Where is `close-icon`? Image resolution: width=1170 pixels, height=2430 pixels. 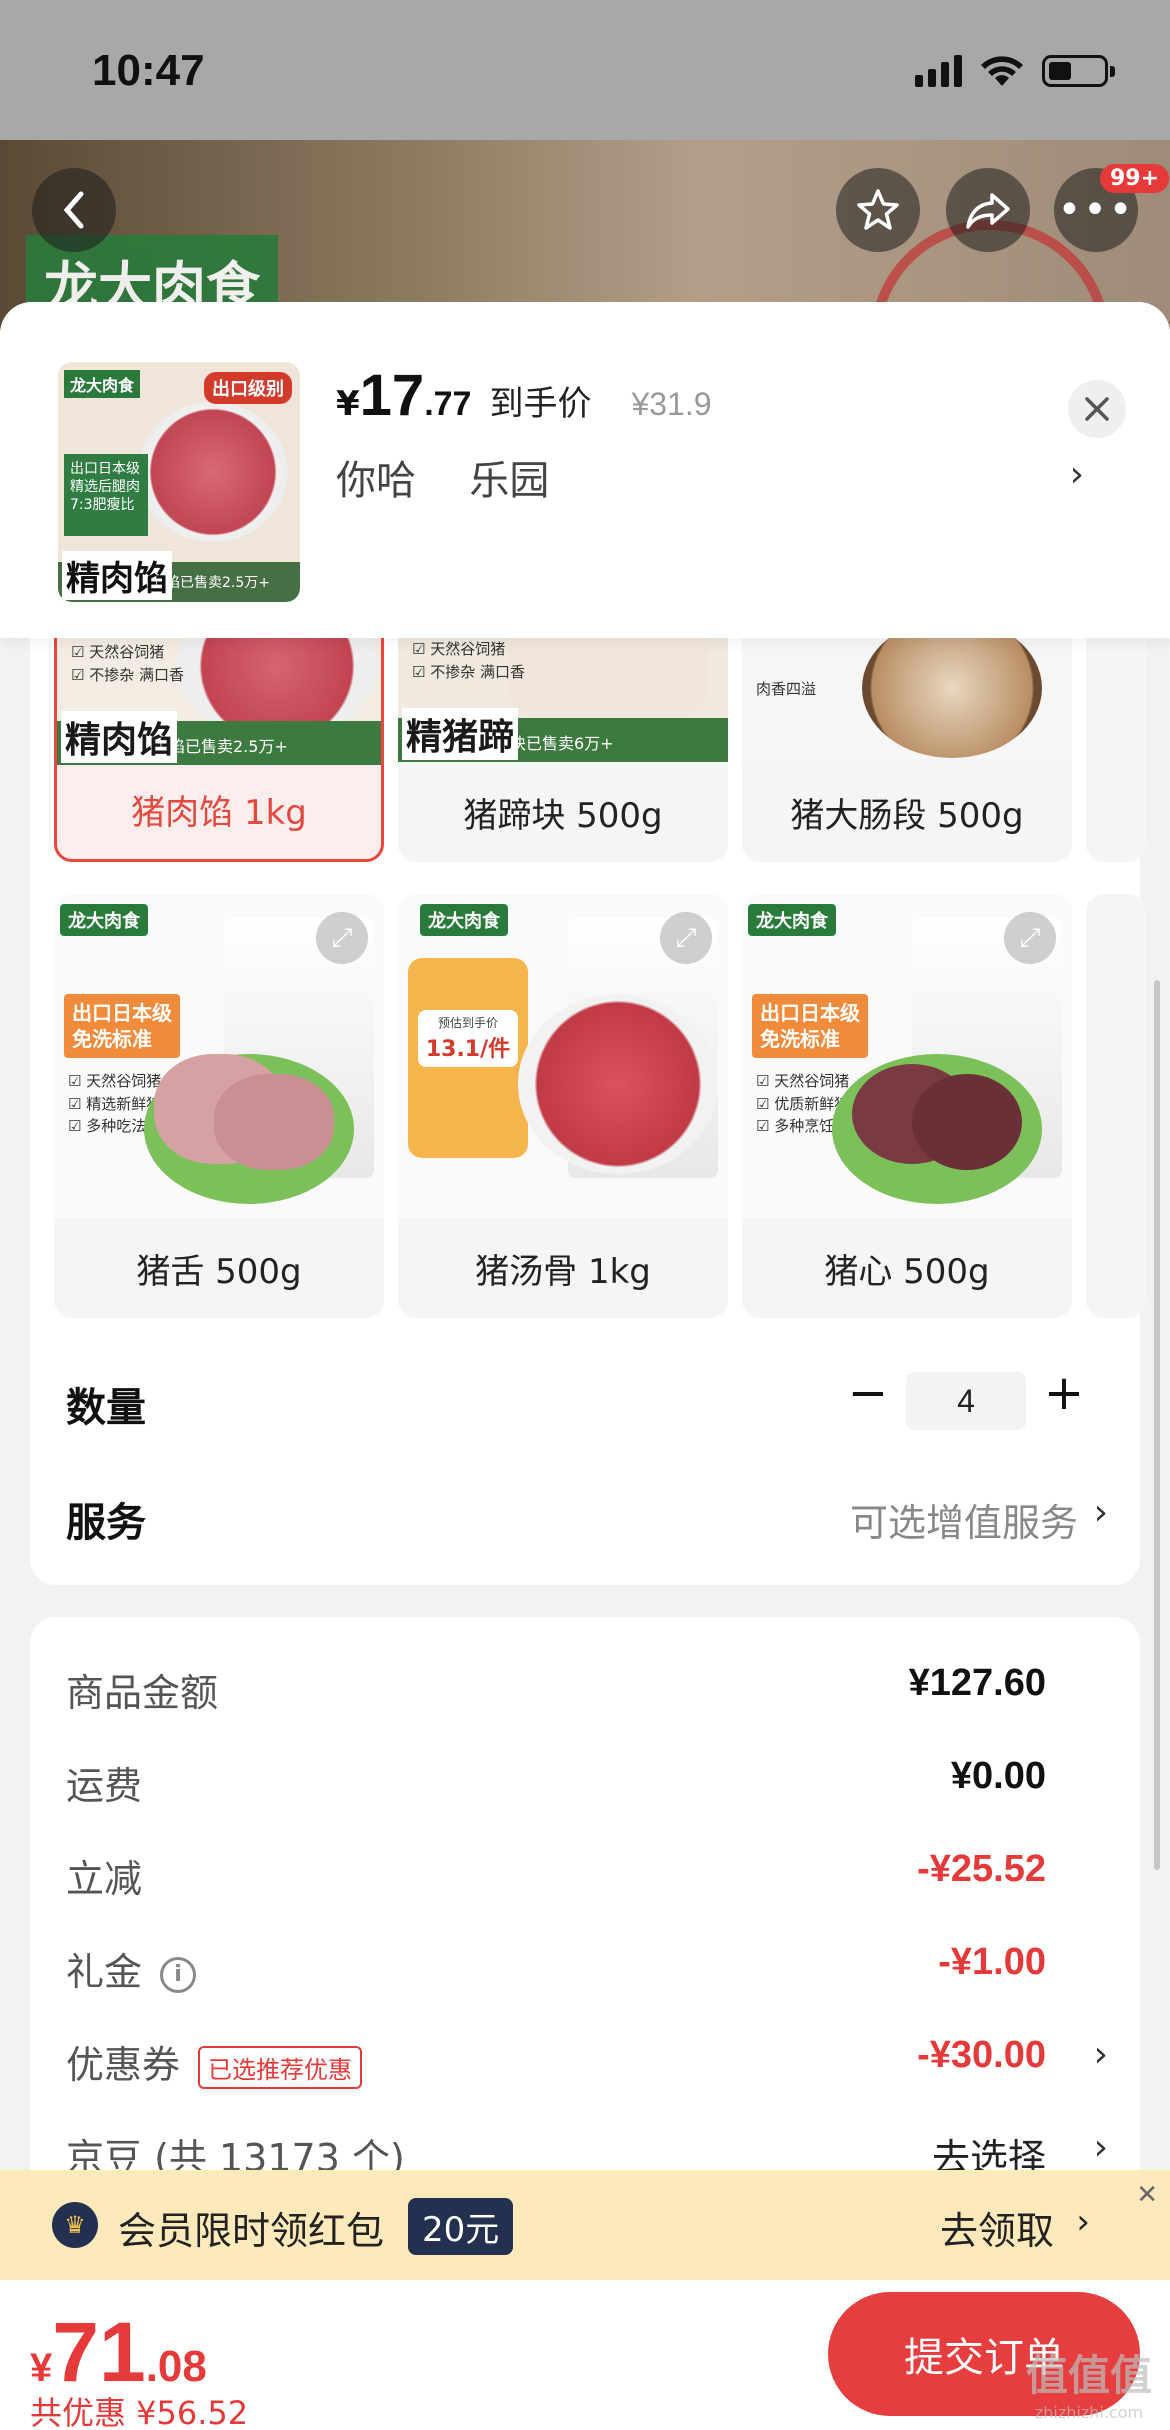 close-icon is located at coordinates (1097, 409).